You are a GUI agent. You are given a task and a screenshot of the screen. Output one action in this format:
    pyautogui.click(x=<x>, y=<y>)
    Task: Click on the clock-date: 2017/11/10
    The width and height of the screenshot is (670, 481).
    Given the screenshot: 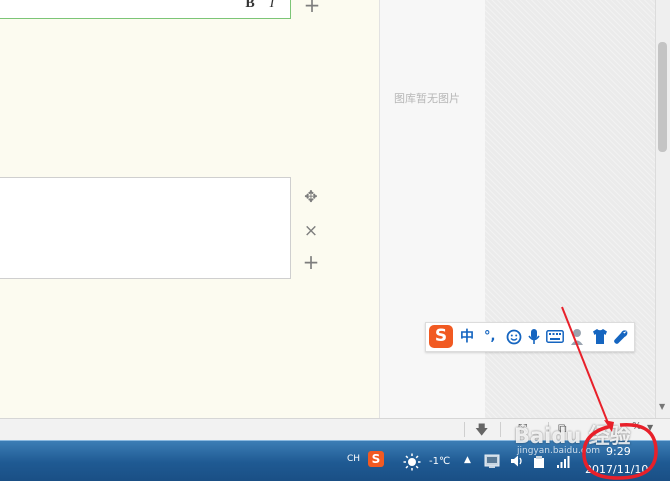 What is the action you would take?
    pyautogui.click(x=616, y=469)
    